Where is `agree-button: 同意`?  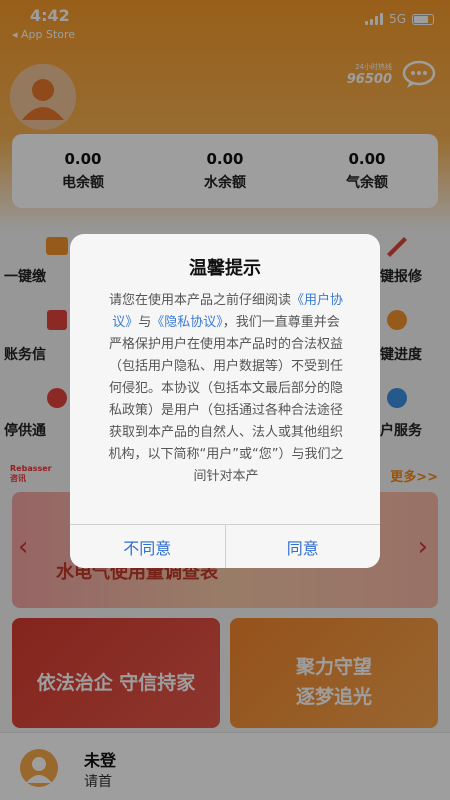 agree-button: 同意 is located at coordinates (302, 546).